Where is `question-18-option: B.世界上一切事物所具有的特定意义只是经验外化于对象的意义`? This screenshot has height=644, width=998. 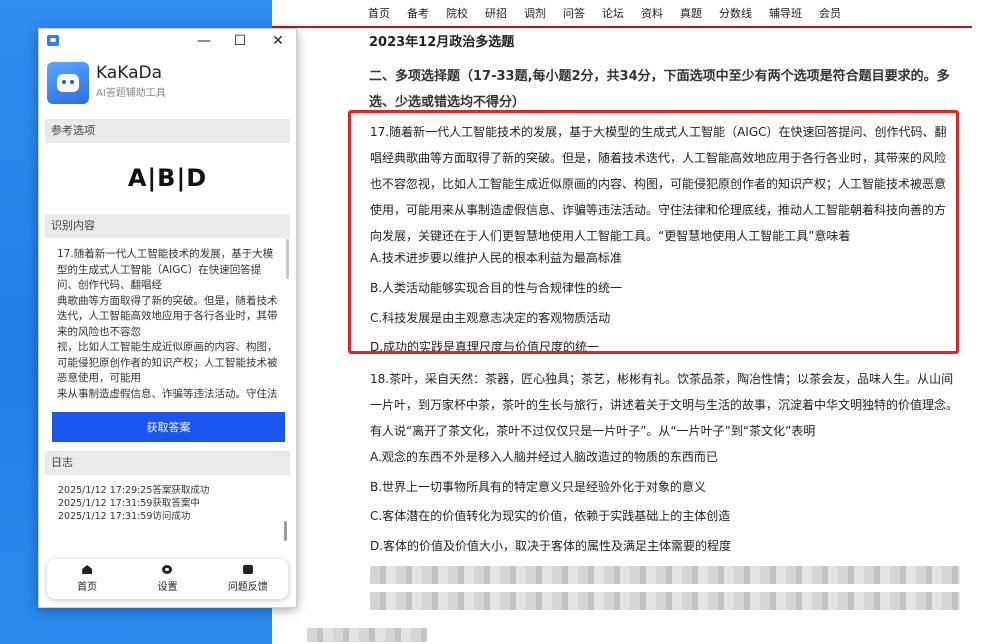
question-18-option: B.世界上一切事物所具有的特定意义只是经验外化于对象的意义 is located at coordinates (538, 487).